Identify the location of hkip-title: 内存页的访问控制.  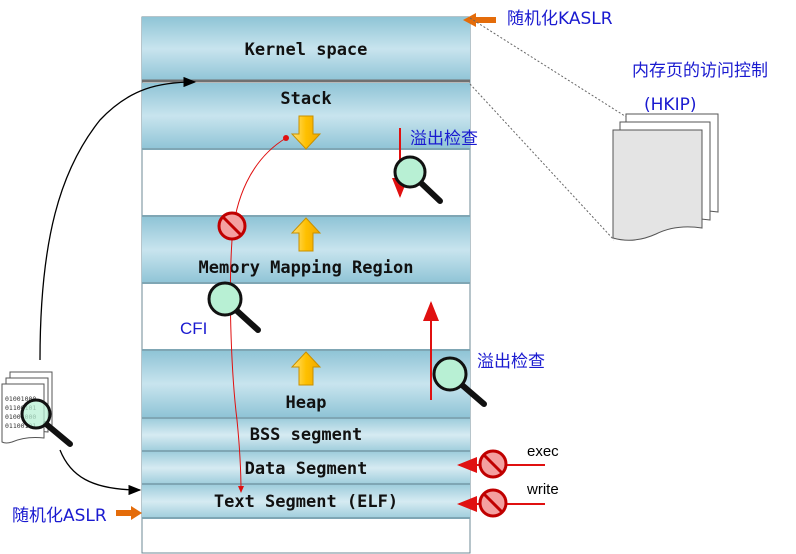
(700, 71).